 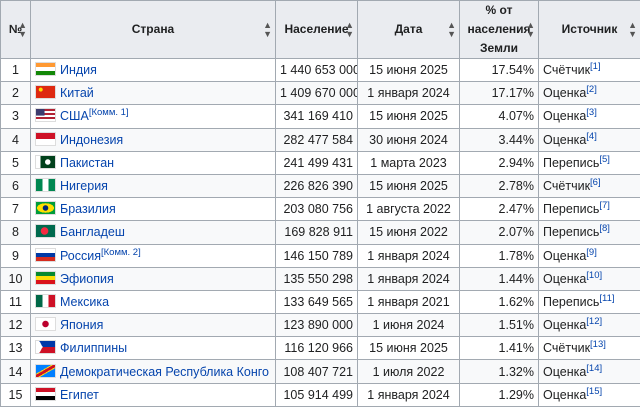 What do you see at coordinates (153, 70) in the screenshot?
I see `country-cell: Индия` at bounding box center [153, 70].